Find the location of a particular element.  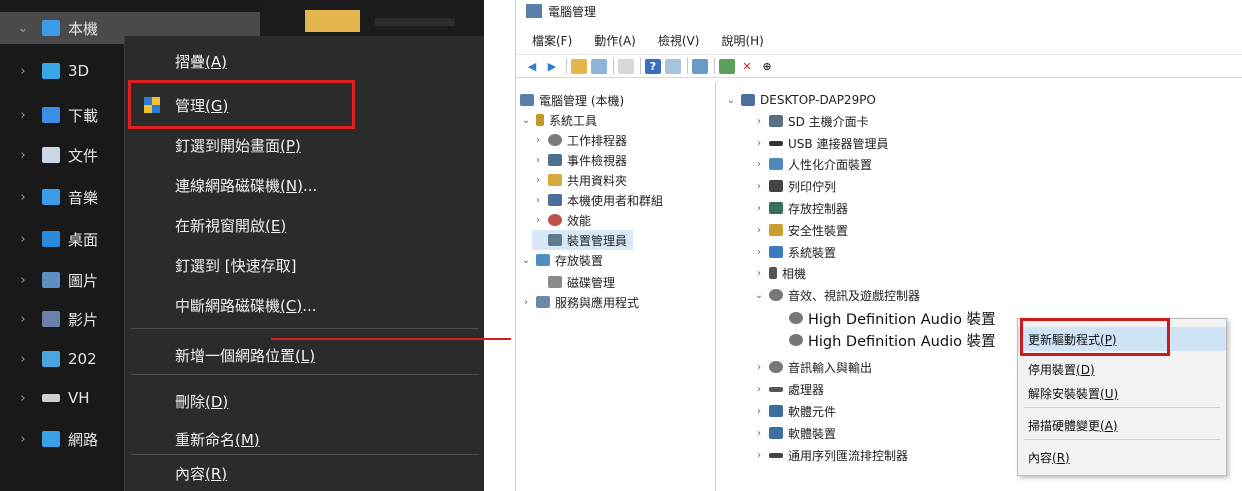

menu-item-collapse: 摺疊(A) is located at coordinates (304, 61).